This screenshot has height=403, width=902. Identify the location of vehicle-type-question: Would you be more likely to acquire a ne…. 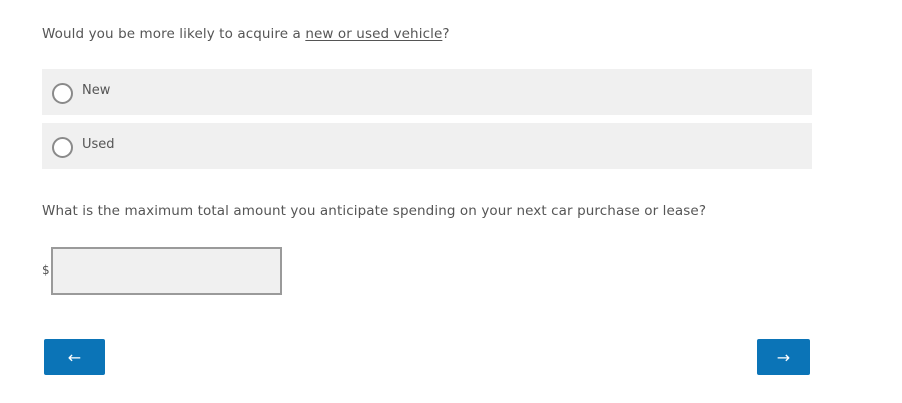
(246, 34).